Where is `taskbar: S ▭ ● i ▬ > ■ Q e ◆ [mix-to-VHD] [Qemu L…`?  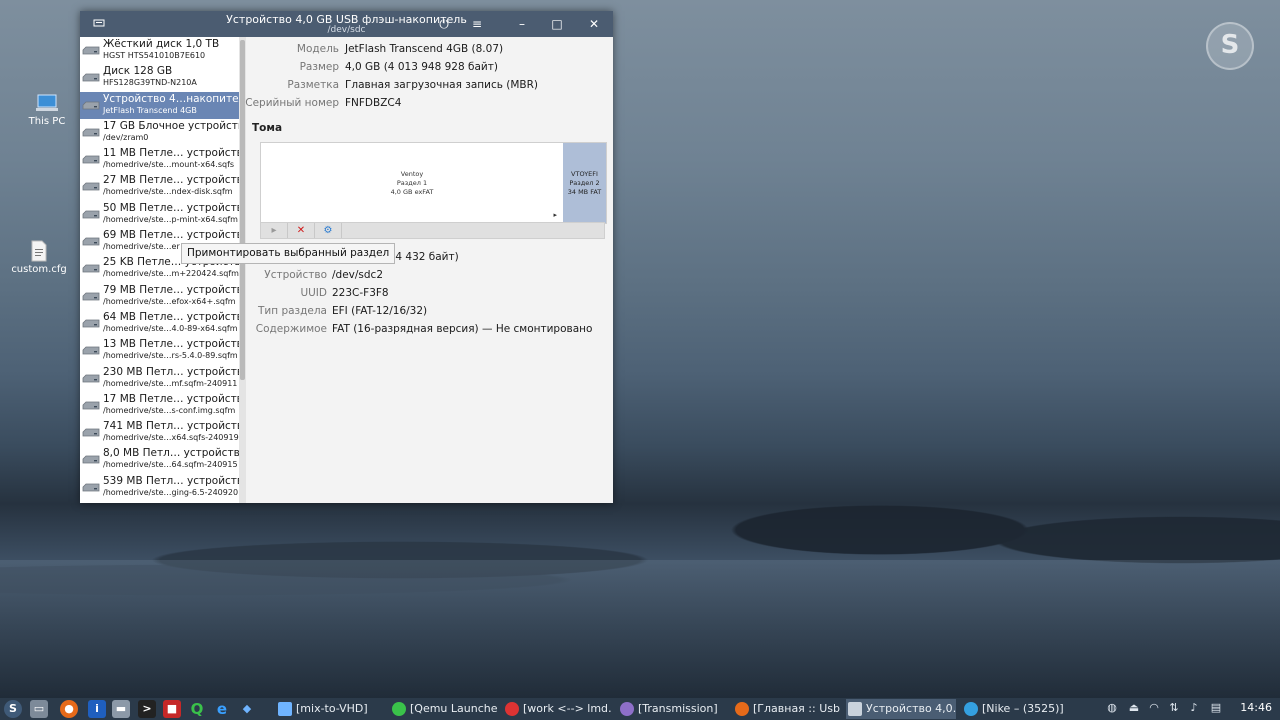
taskbar: S ▭ ● i ▬ > ■ Q e ◆ [mix-to-VHD] [Qemu L… is located at coordinates (640, 709).